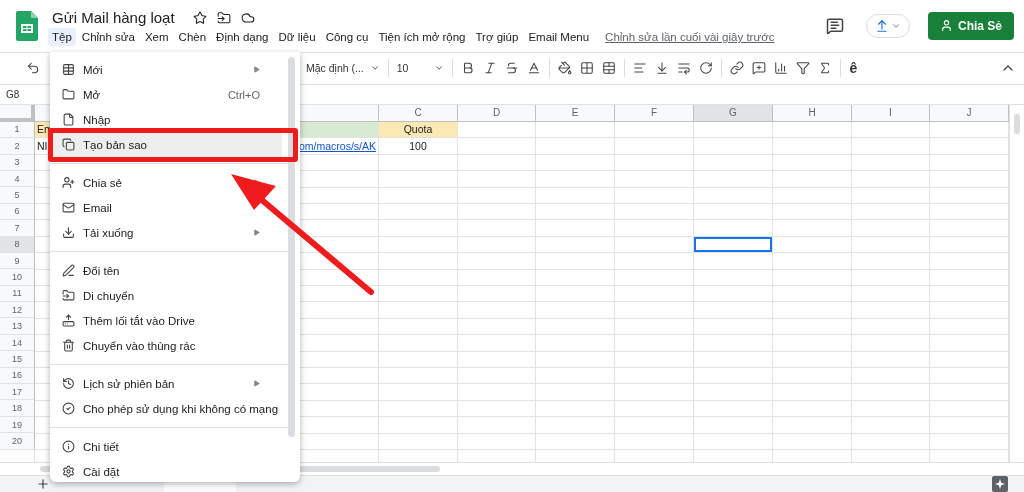 The image size is (1024, 492). I want to click on menu-item: Đổi tên, so click(167, 270).